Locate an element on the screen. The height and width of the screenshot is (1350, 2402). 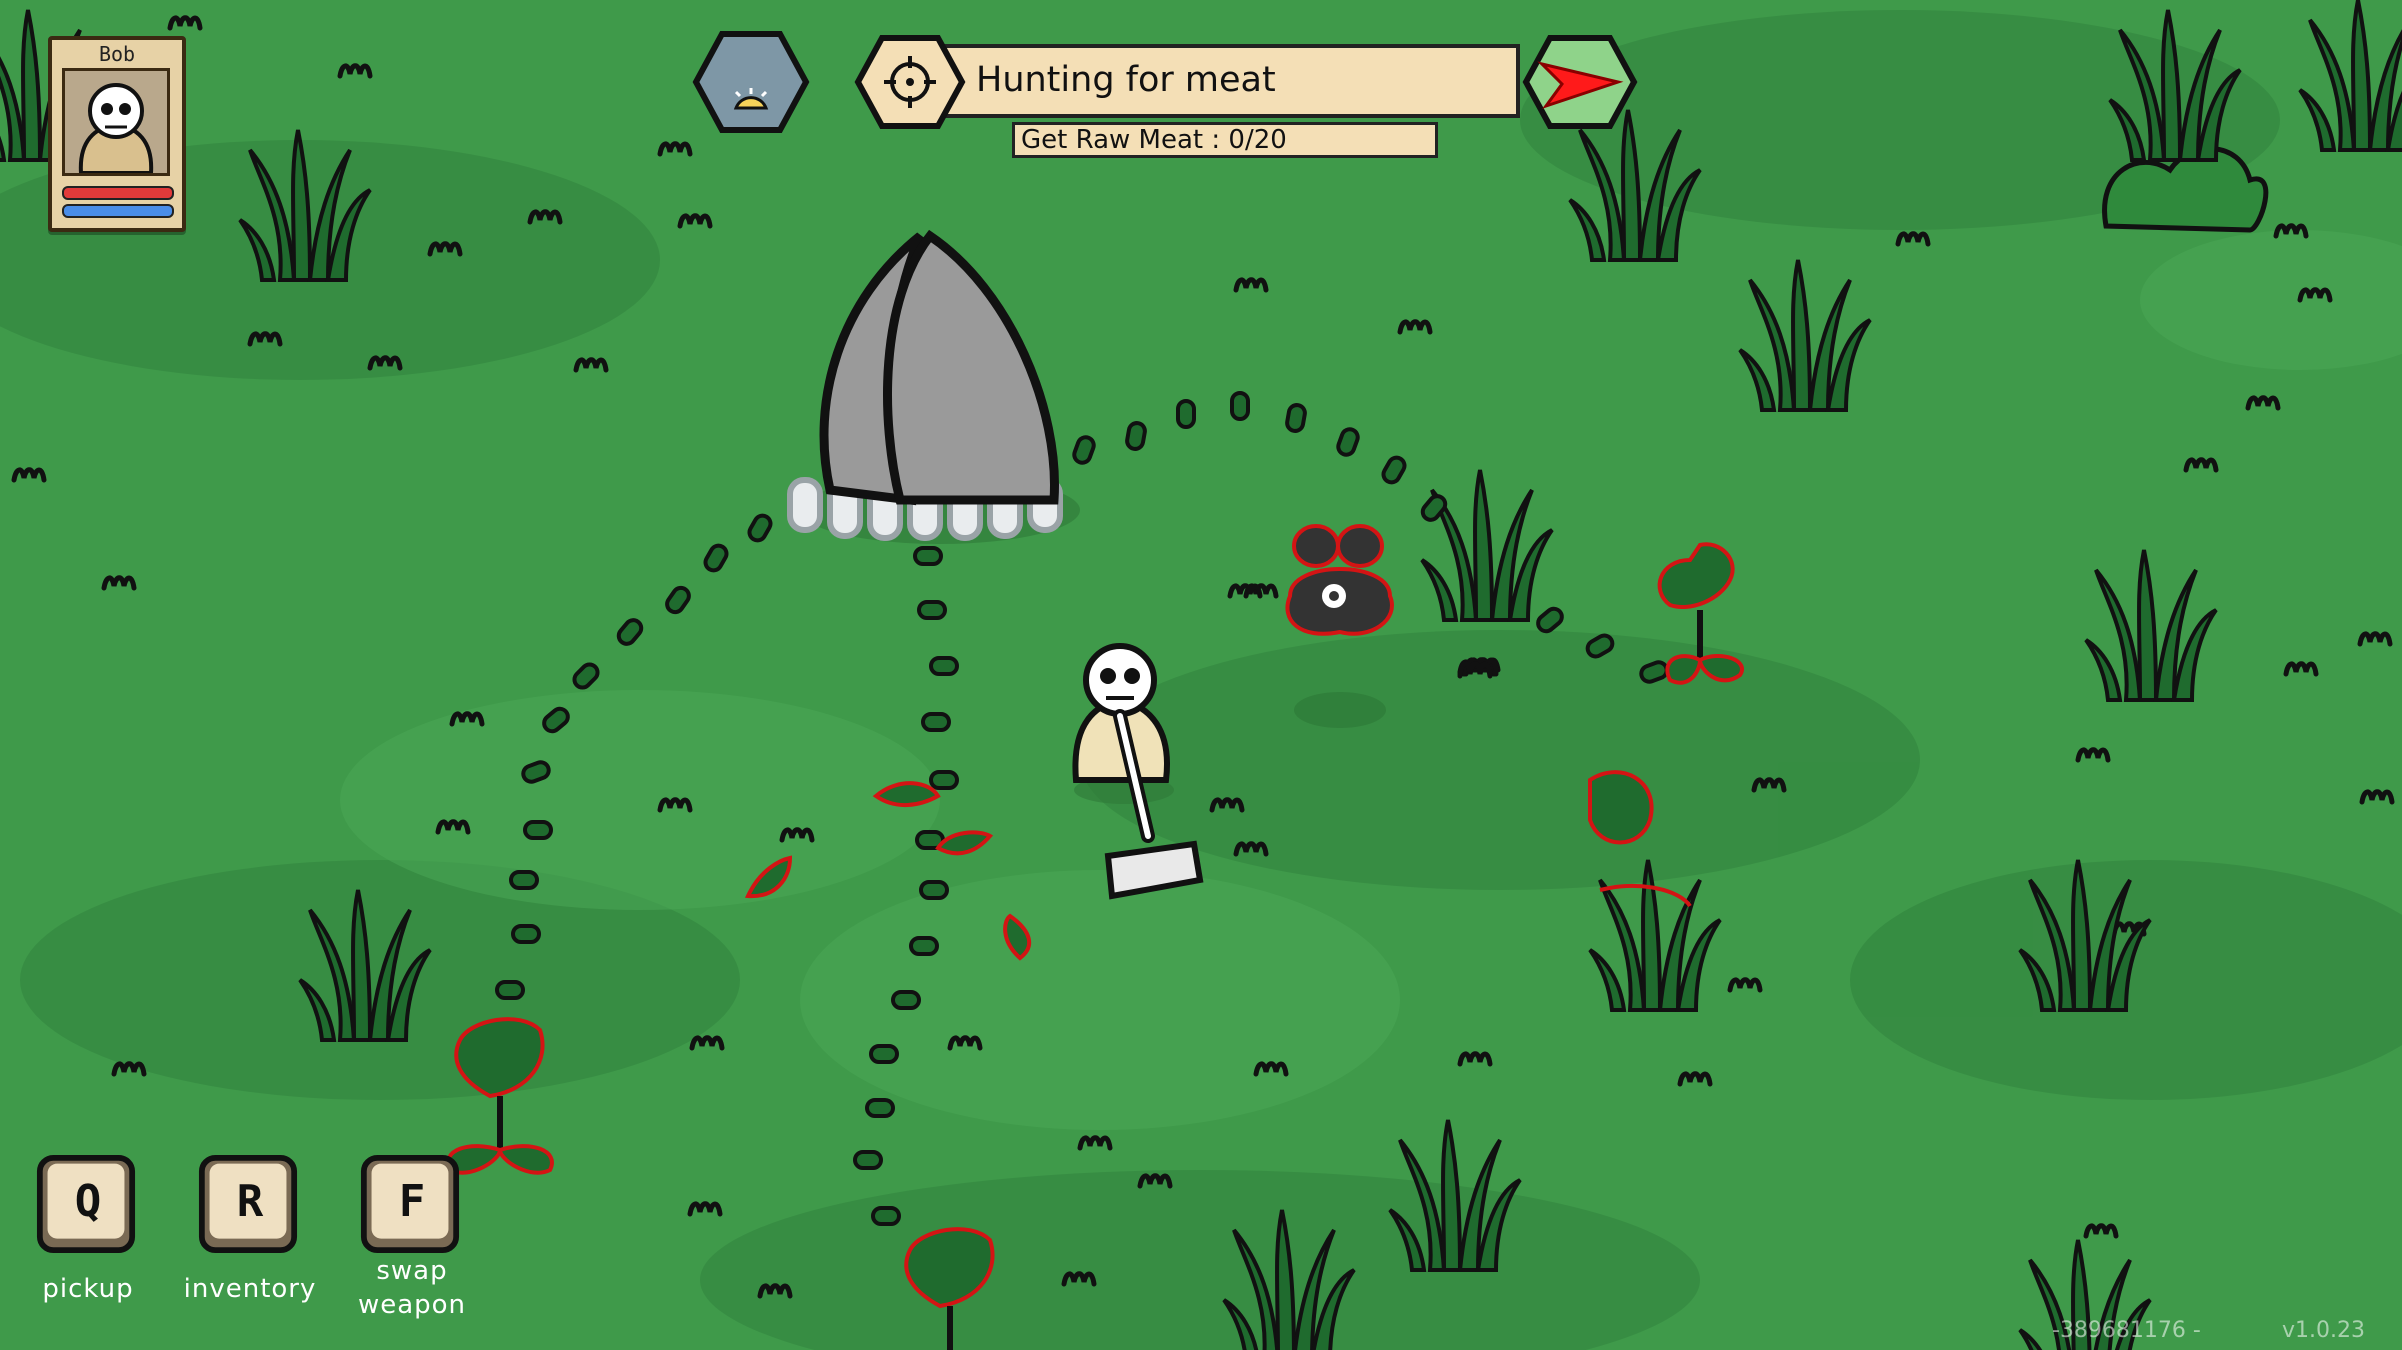
keybind-swap-weapon: F swap weapon is located at coordinates (411, 1237).